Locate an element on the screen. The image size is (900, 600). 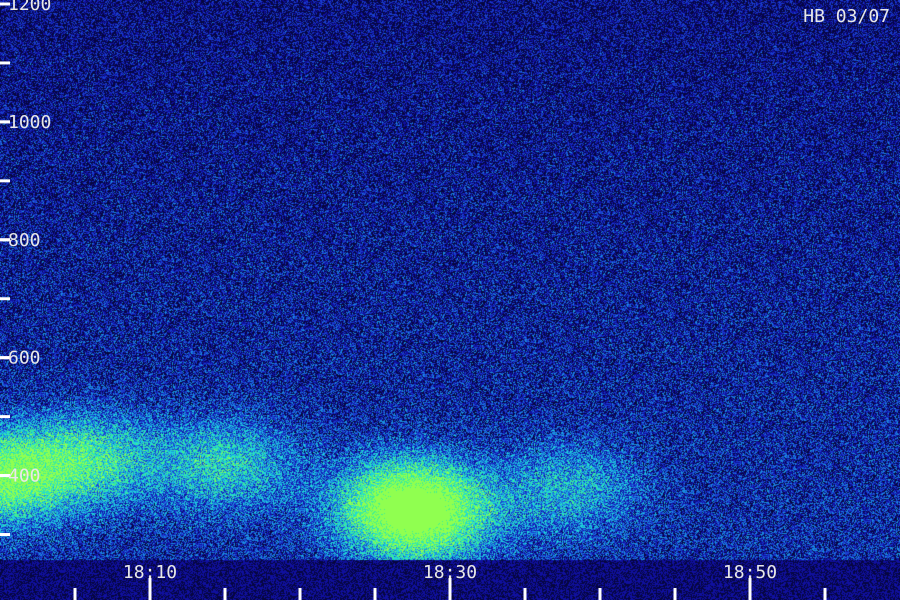
y-tick-label: 1200 is located at coordinates (29, 7).